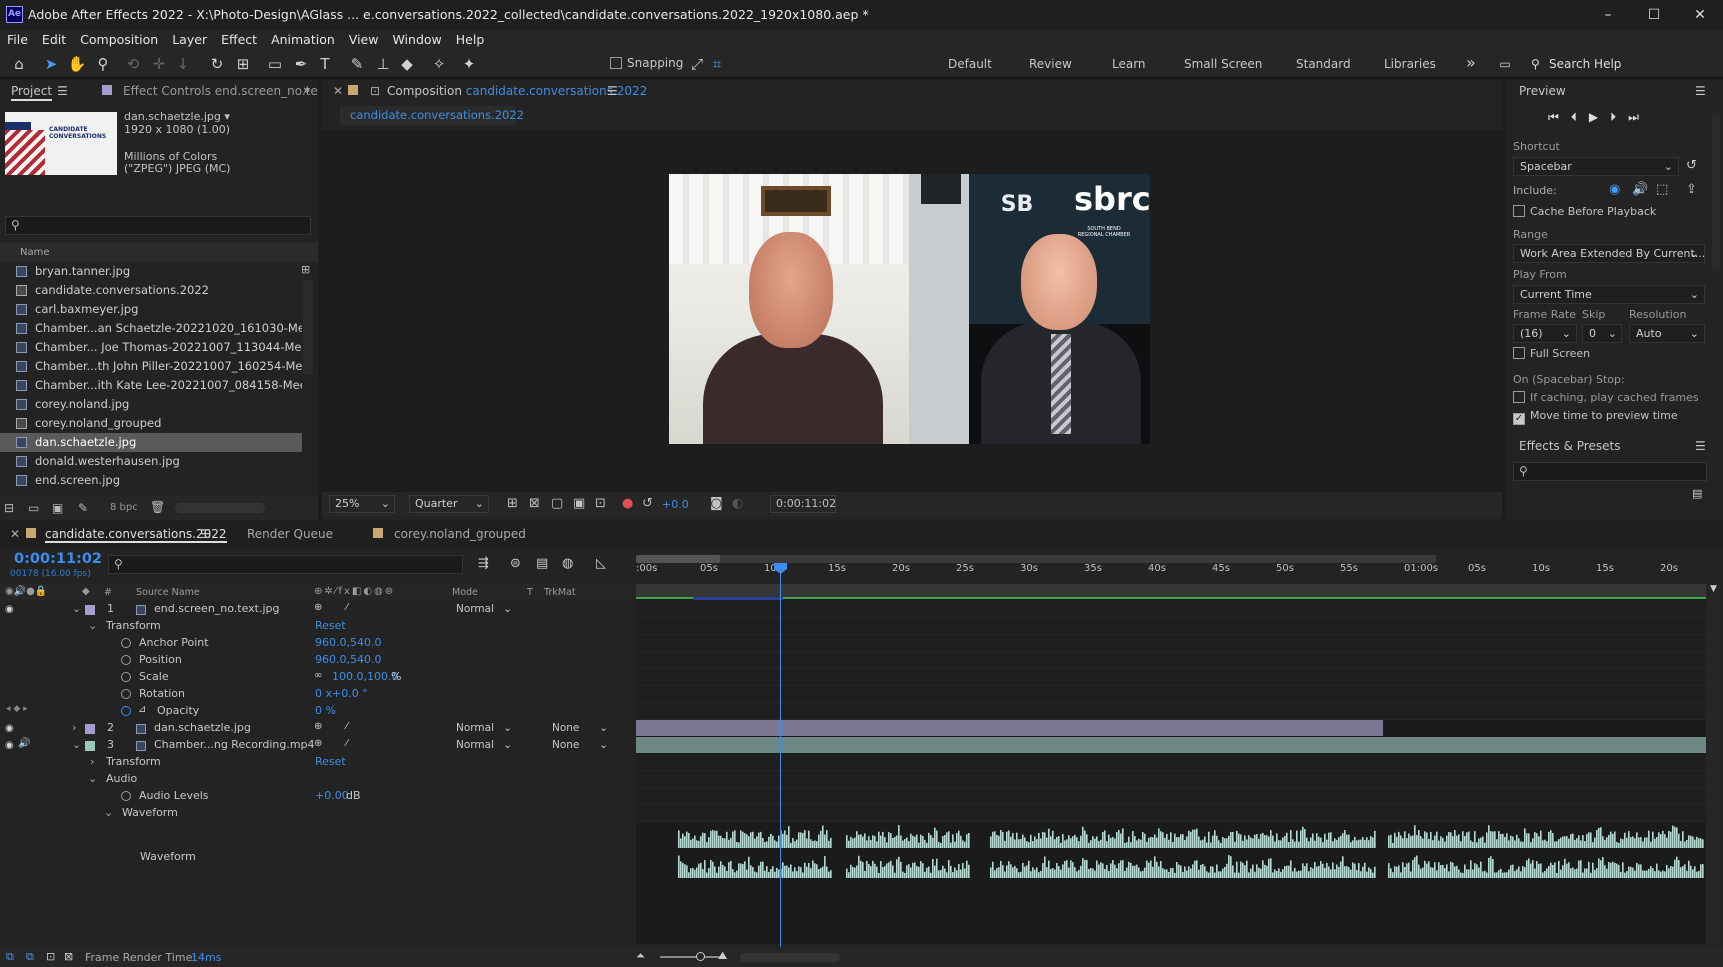 The width and height of the screenshot is (1723, 967). What do you see at coordinates (205, 534) in the screenshot?
I see `timeline-menu-icon: ☰` at bounding box center [205, 534].